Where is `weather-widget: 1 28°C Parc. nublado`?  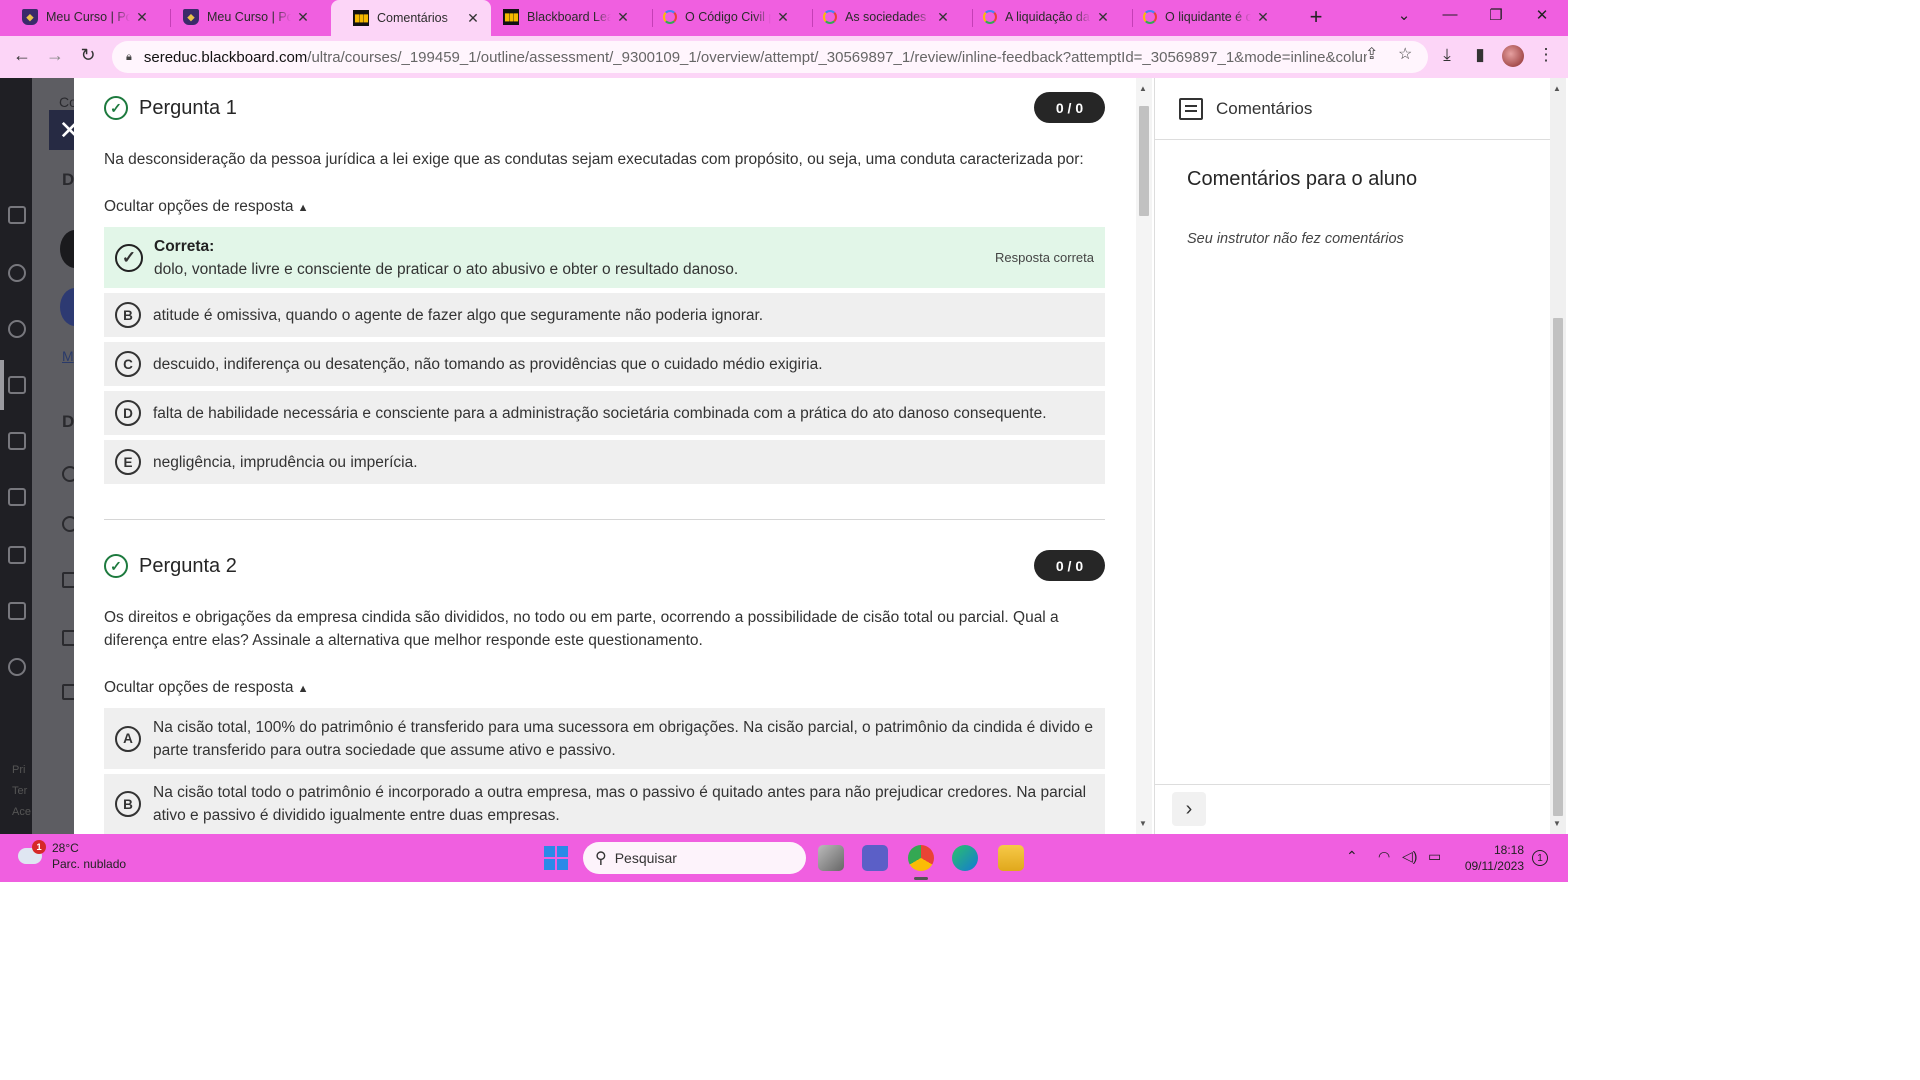 weather-widget: 1 28°C Parc. nublado is located at coordinates (72, 856).